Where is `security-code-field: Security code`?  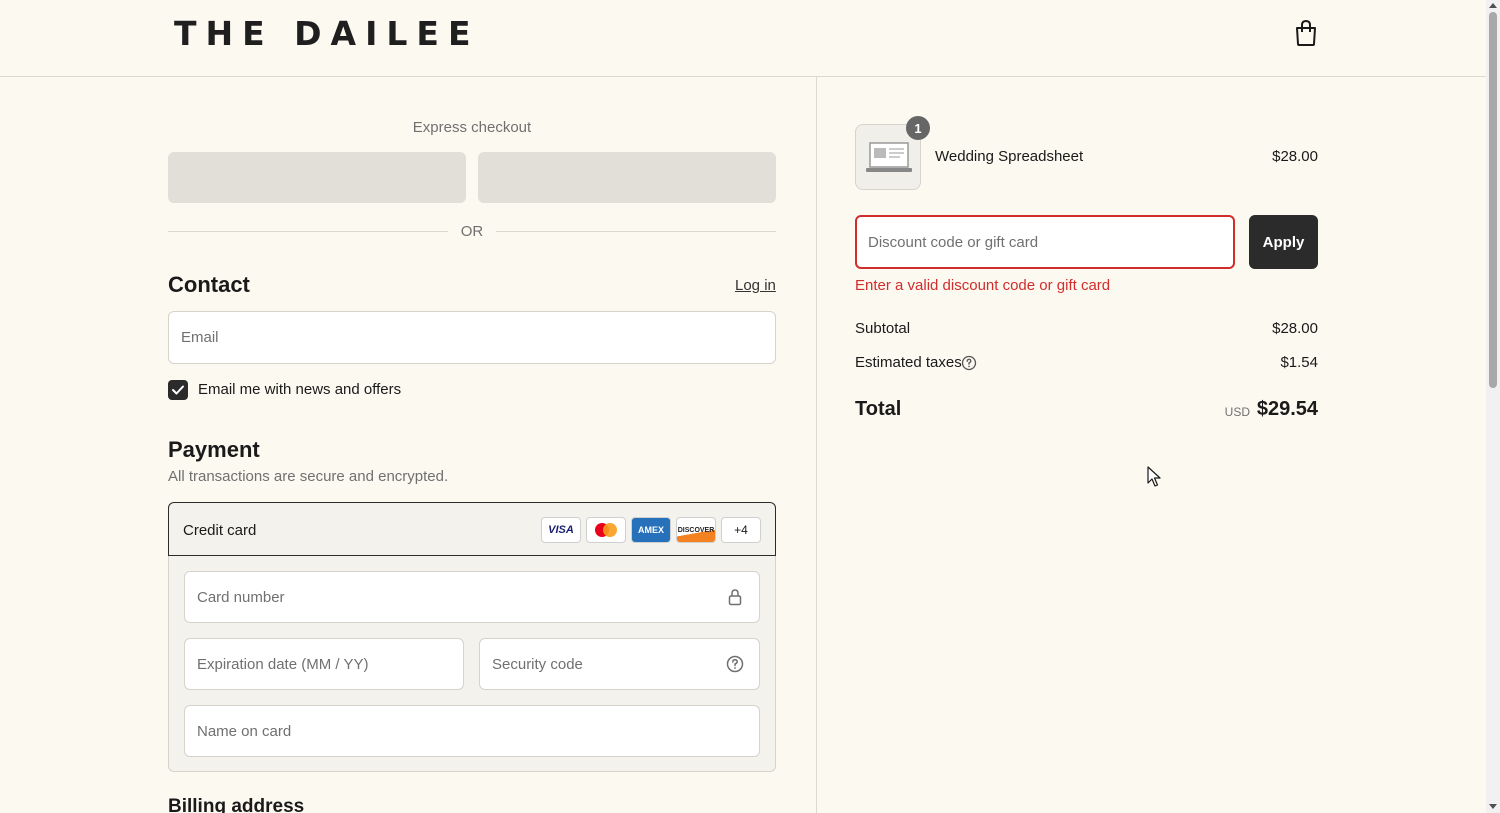
security-code-field: Security code is located at coordinates (619, 664).